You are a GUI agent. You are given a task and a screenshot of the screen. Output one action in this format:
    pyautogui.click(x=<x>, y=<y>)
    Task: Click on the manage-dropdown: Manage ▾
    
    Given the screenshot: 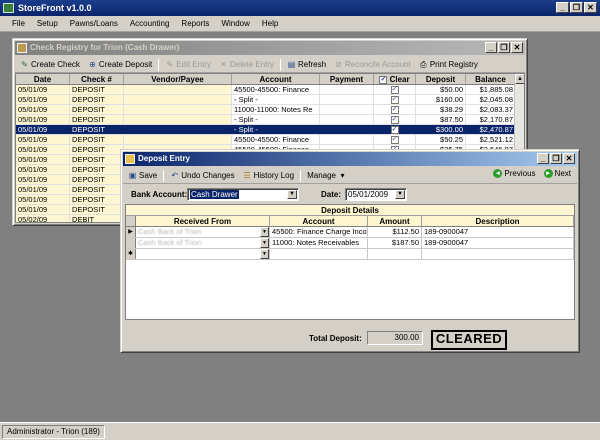 What is the action you would take?
    pyautogui.click(x=327, y=176)
    